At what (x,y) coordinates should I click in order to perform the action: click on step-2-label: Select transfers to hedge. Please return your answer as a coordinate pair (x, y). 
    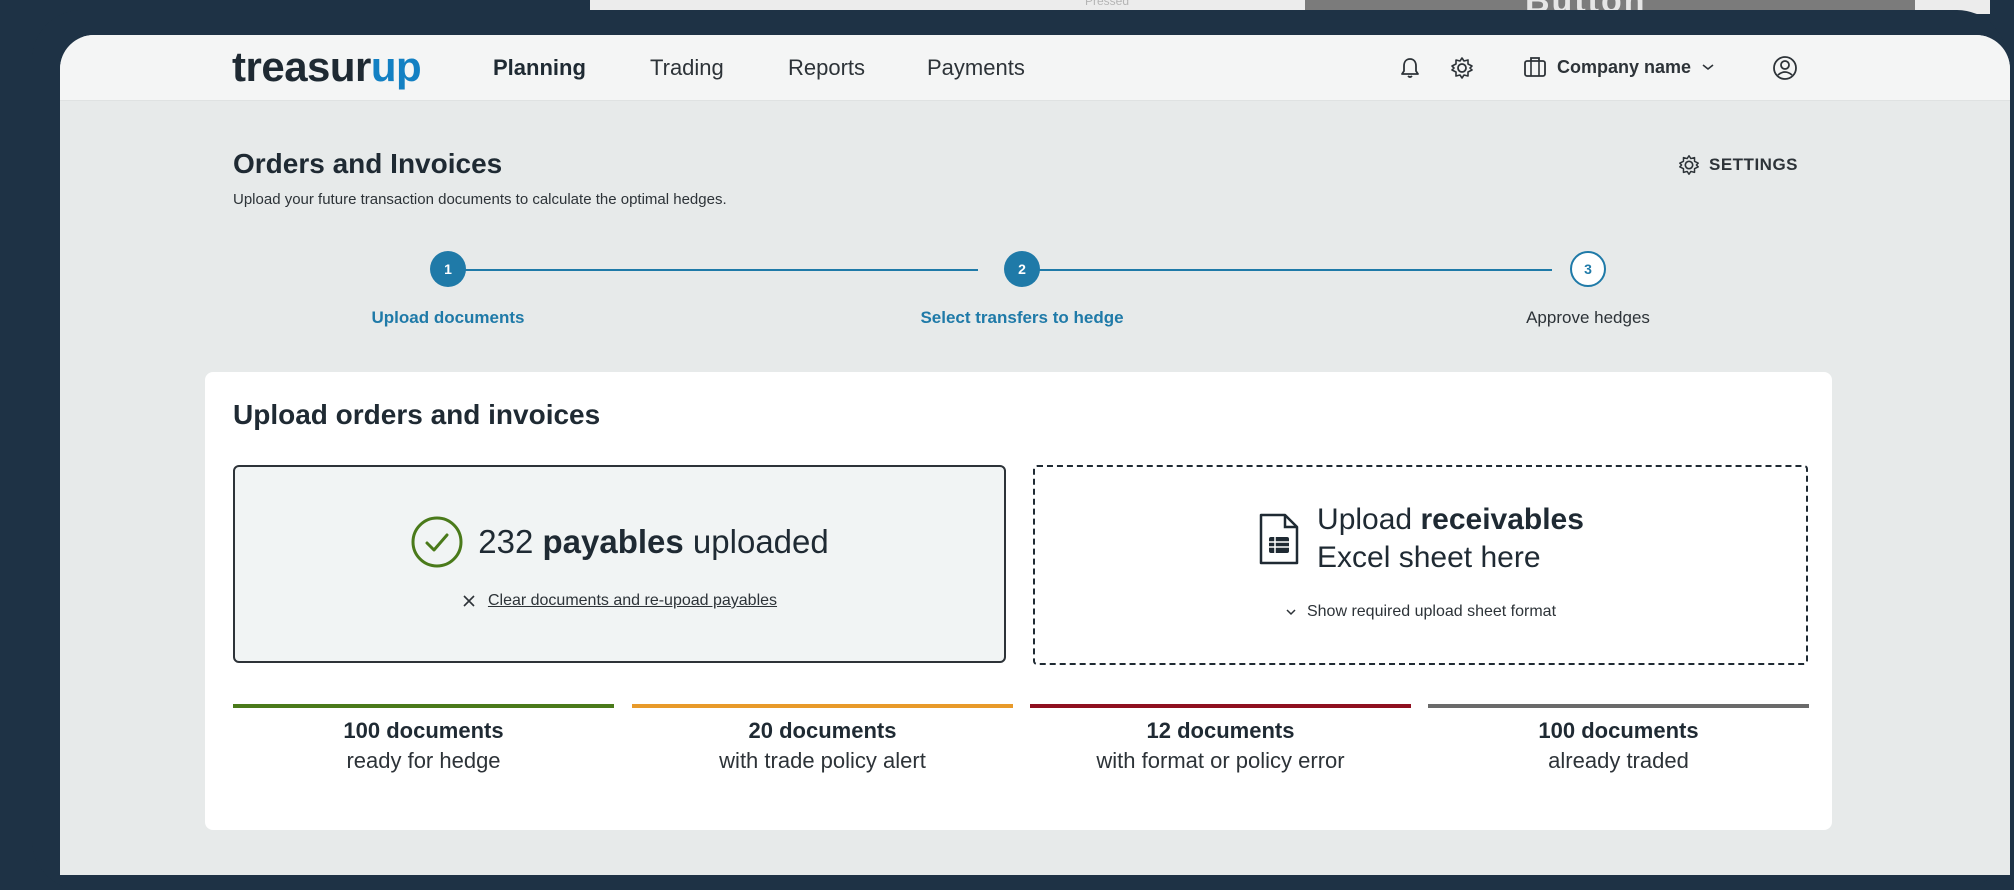
    Looking at the image, I should click on (1022, 317).